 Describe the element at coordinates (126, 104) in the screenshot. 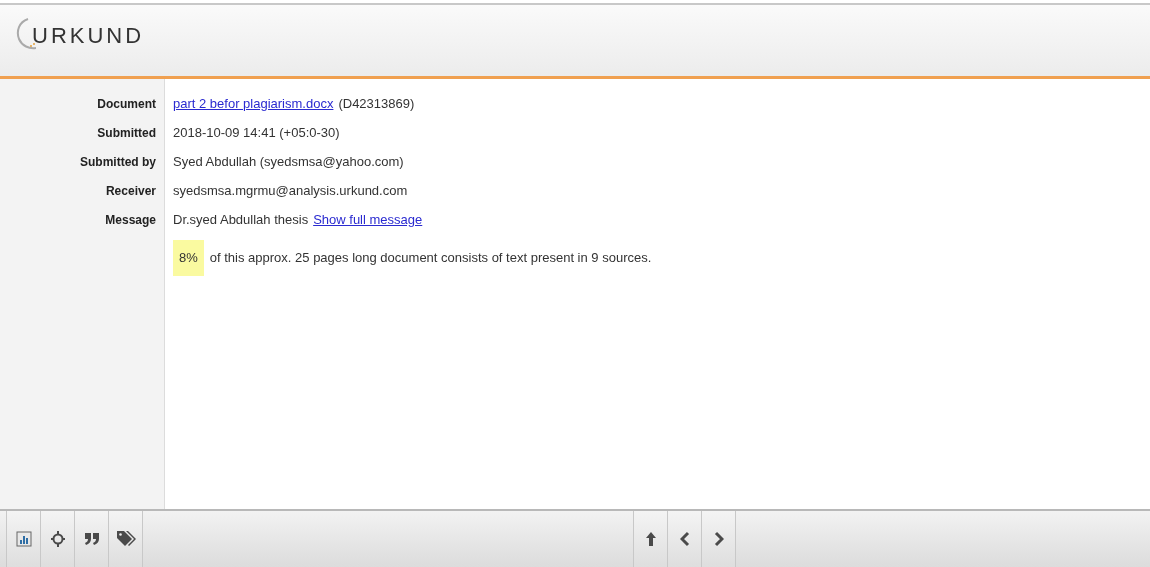

I see `field-label: Document` at that location.